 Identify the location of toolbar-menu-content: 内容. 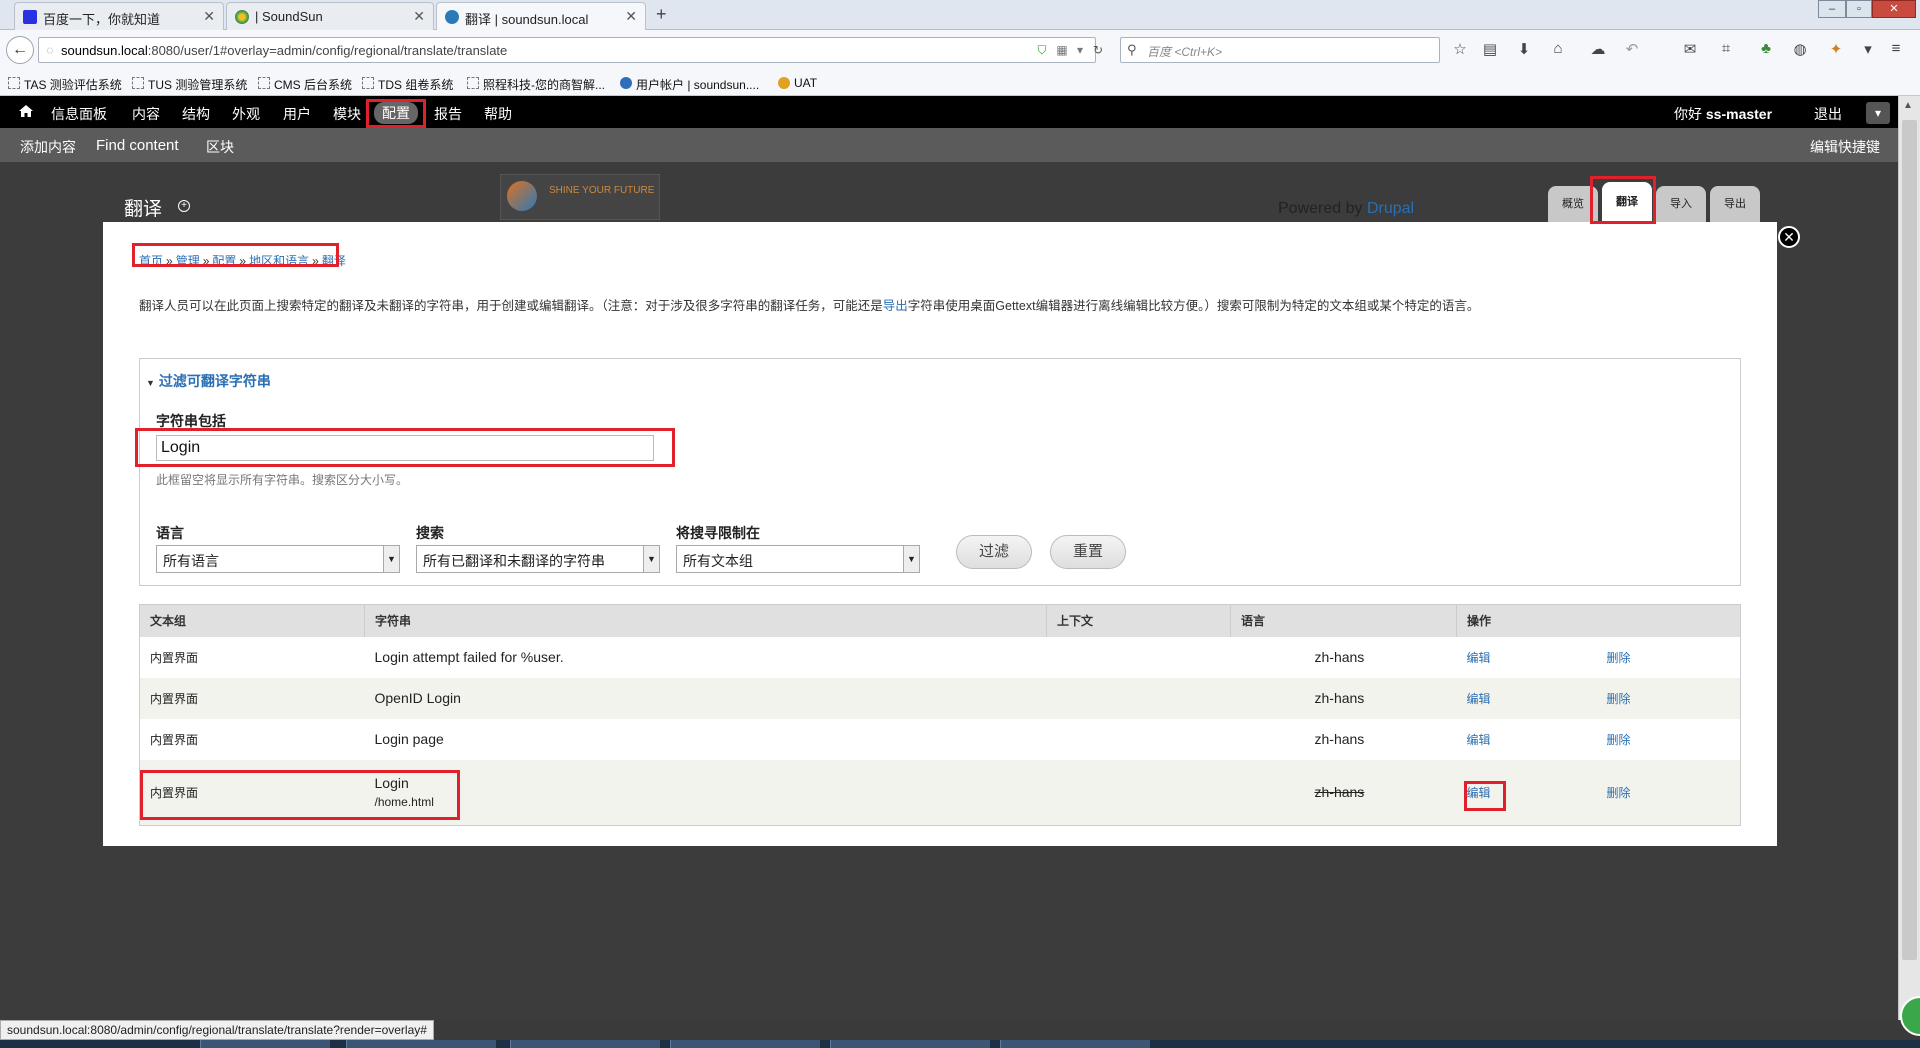
(146, 114).